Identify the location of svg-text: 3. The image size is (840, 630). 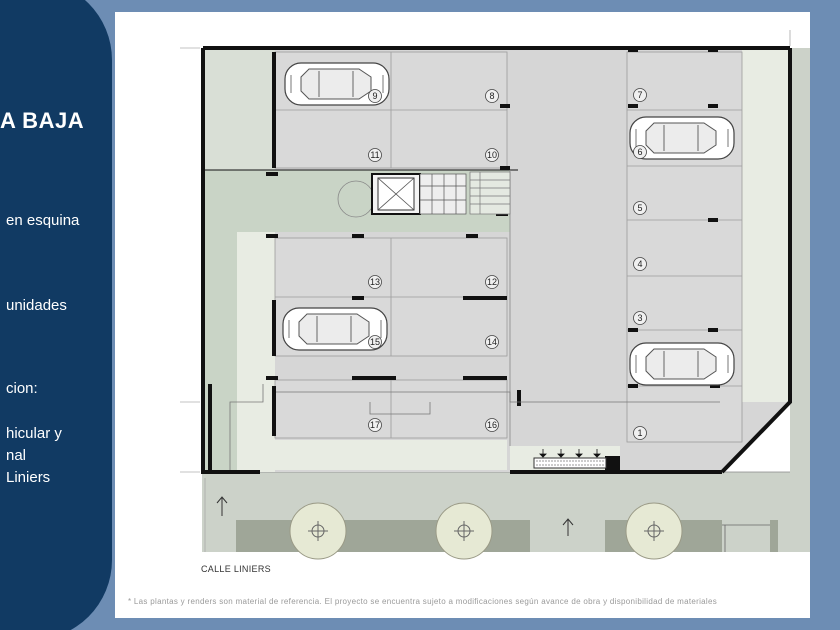
(639, 318).